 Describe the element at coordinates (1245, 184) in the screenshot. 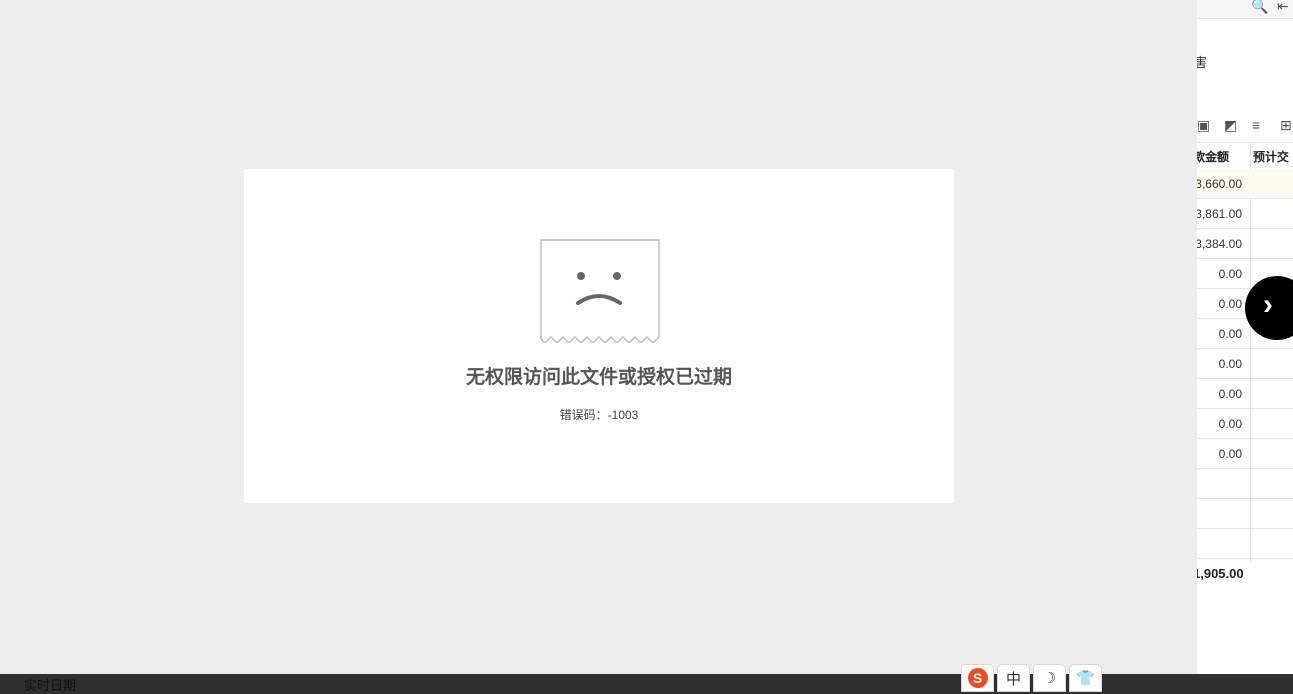

I see `table-row: 3,660.00` at that location.